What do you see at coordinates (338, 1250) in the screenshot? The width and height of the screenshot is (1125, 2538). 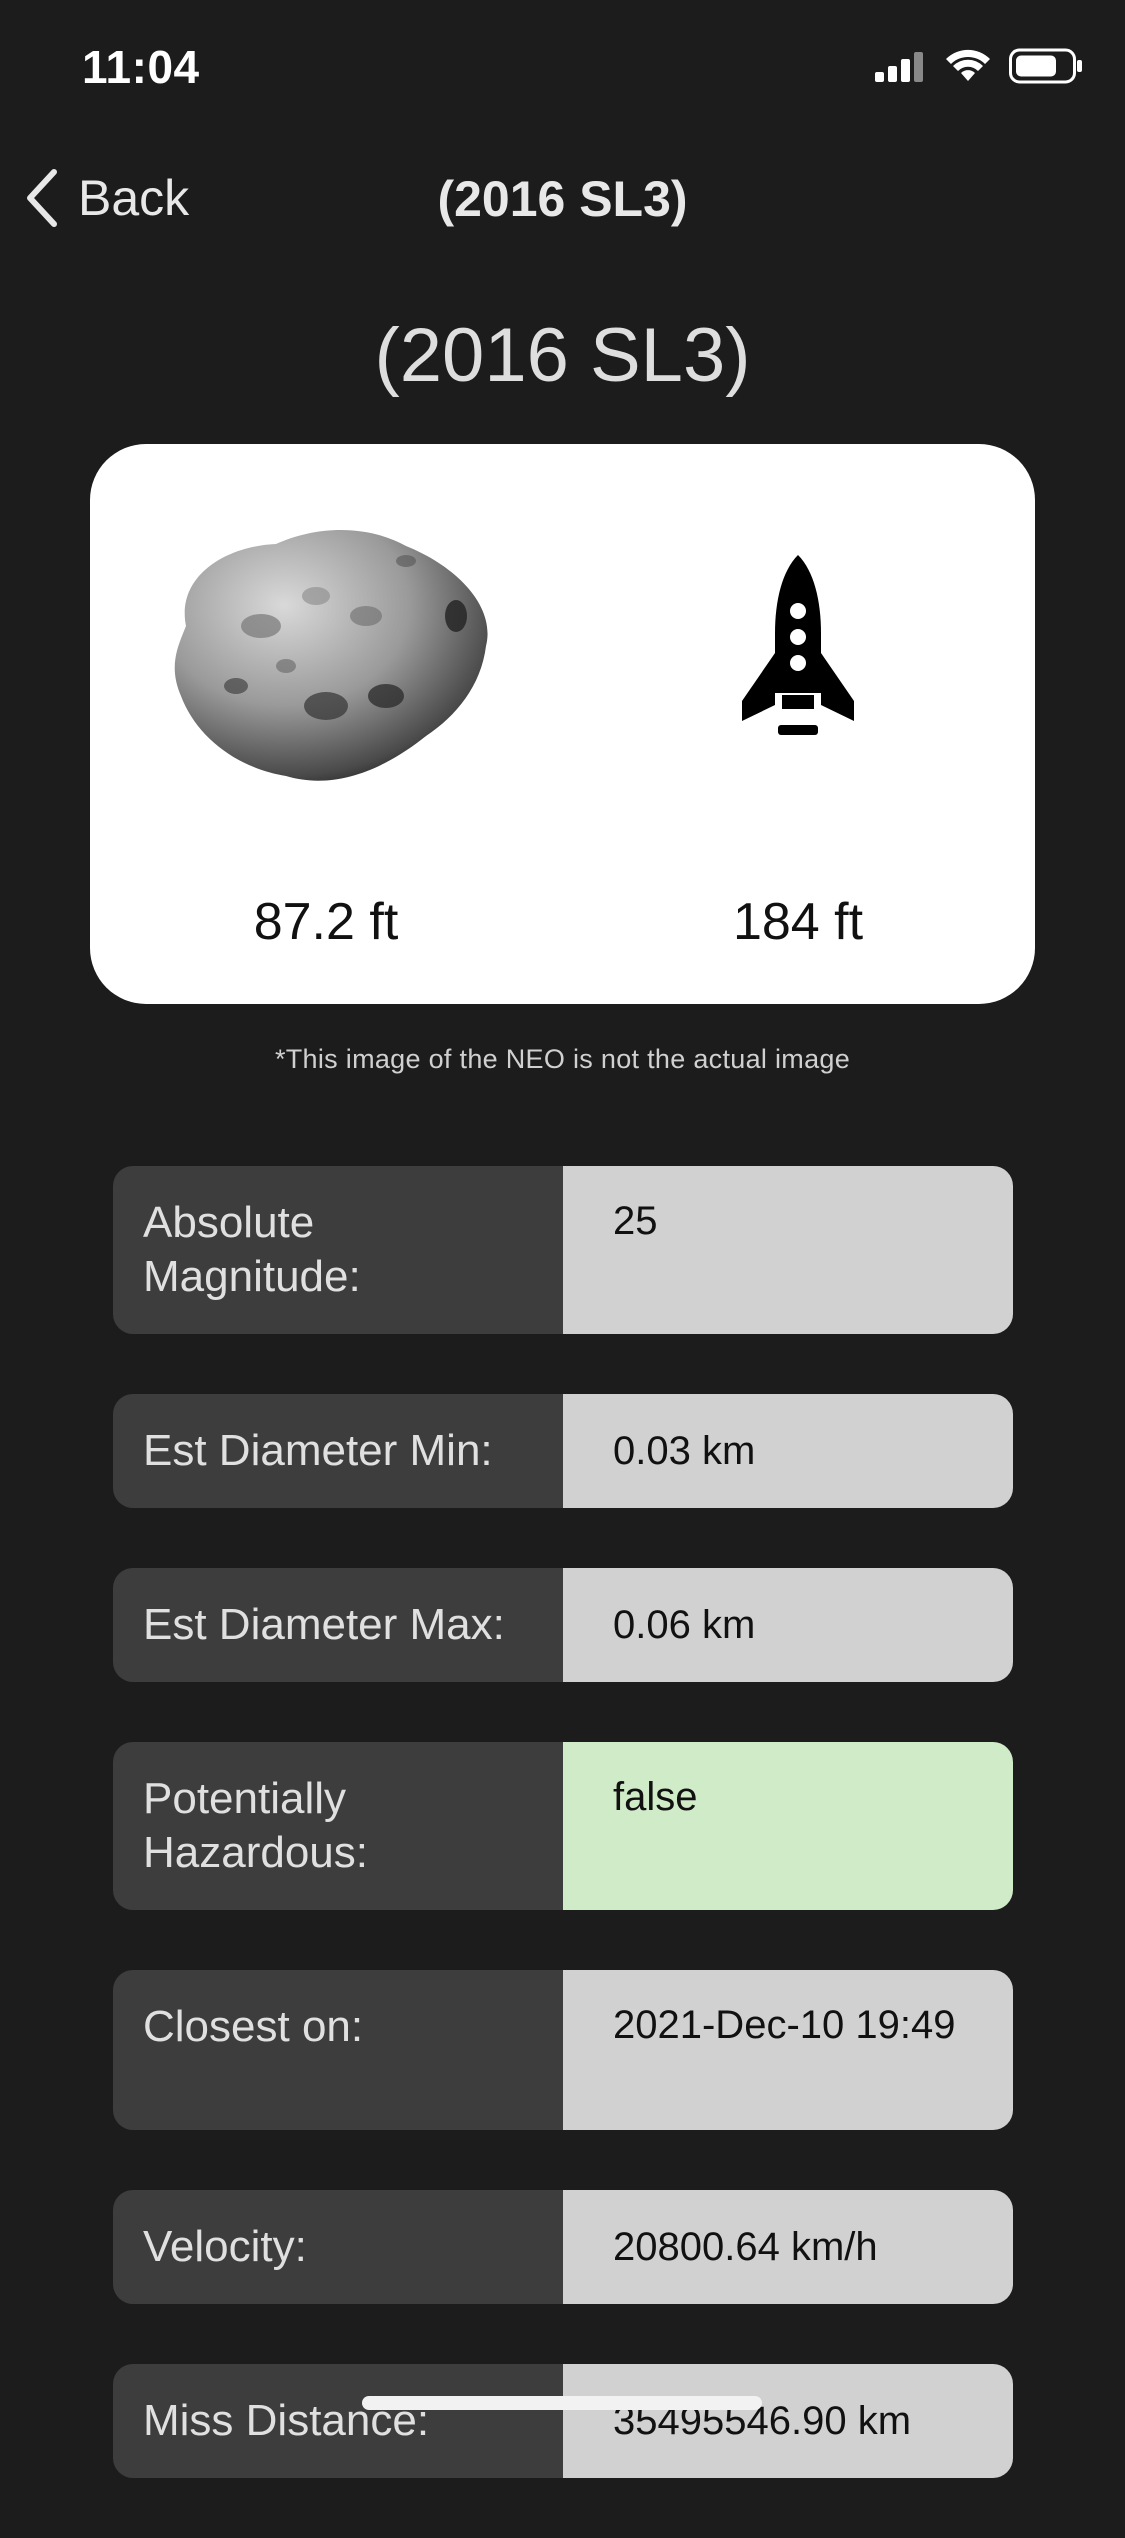 I see `detail-label: Absolute Magnitude:` at bounding box center [338, 1250].